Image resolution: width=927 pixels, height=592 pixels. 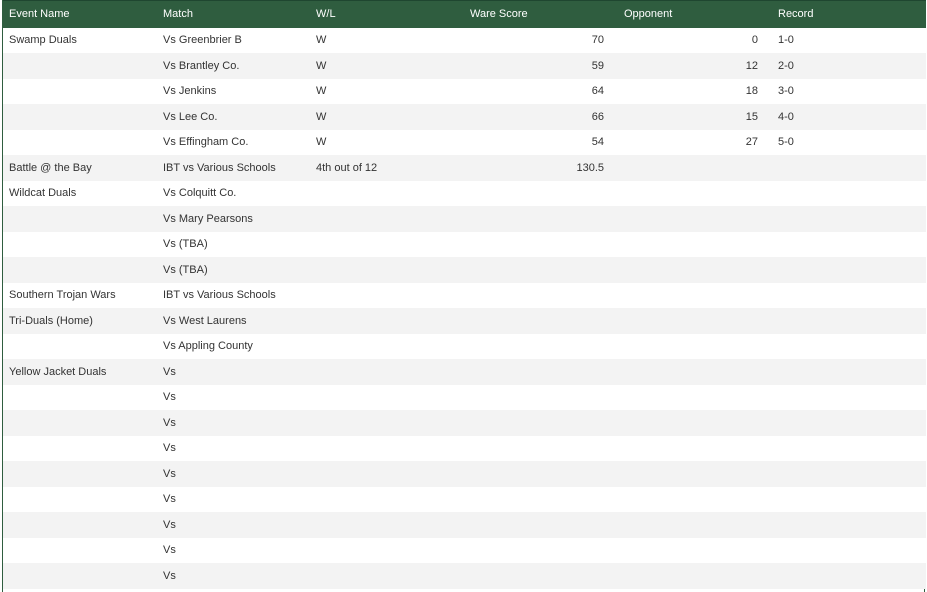 What do you see at coordinates (464, 66) in the screenshot?
I see `table-row: Vs Brantley Co. W 59 12 2-0` at bounding box center [464, 66].